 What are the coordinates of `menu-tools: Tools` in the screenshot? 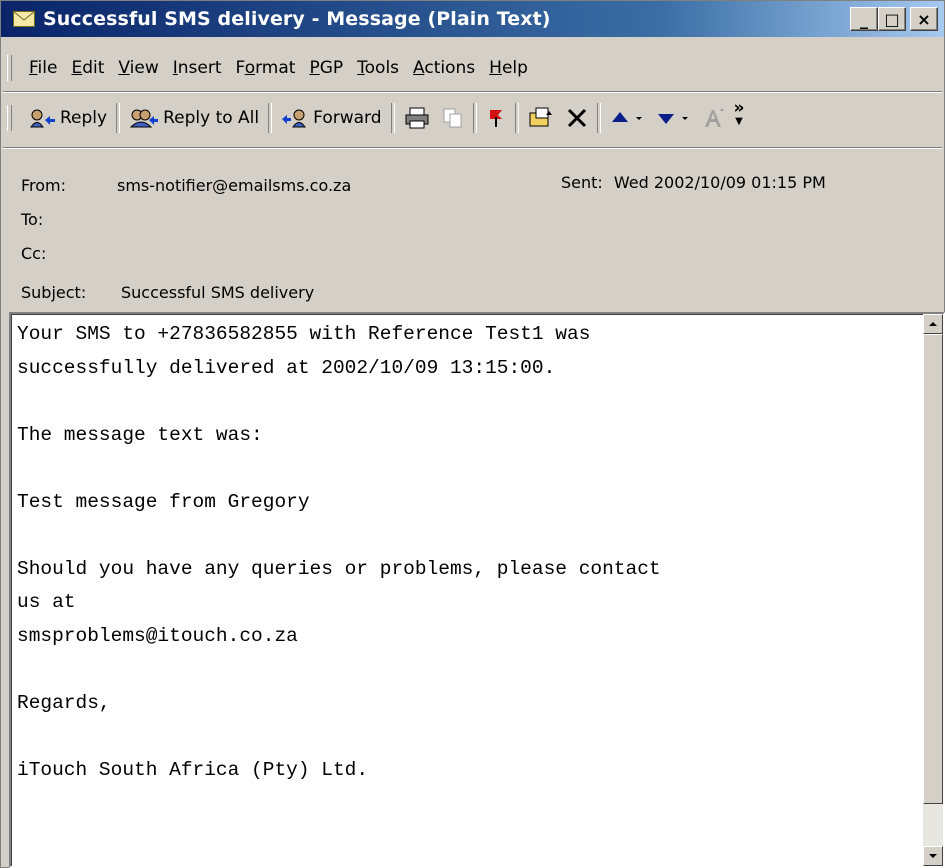 It's located at (378, 68).